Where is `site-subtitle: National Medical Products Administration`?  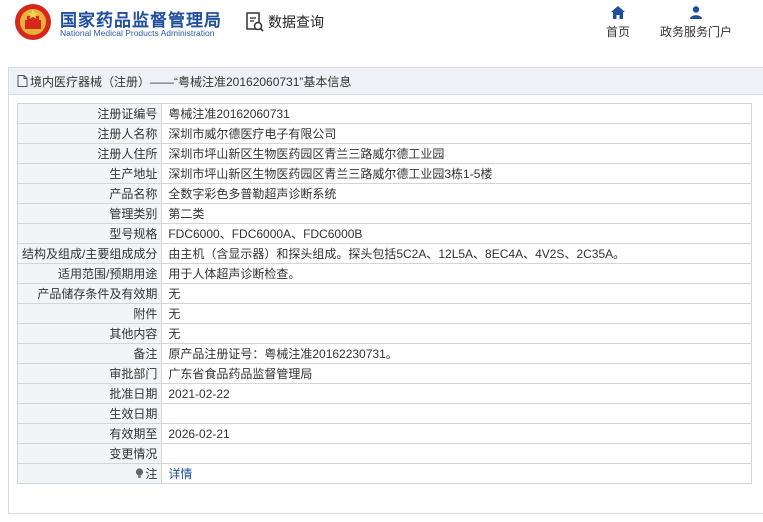
site-subtitle: National Medical Products Administration is located at coordinates (137, 33).